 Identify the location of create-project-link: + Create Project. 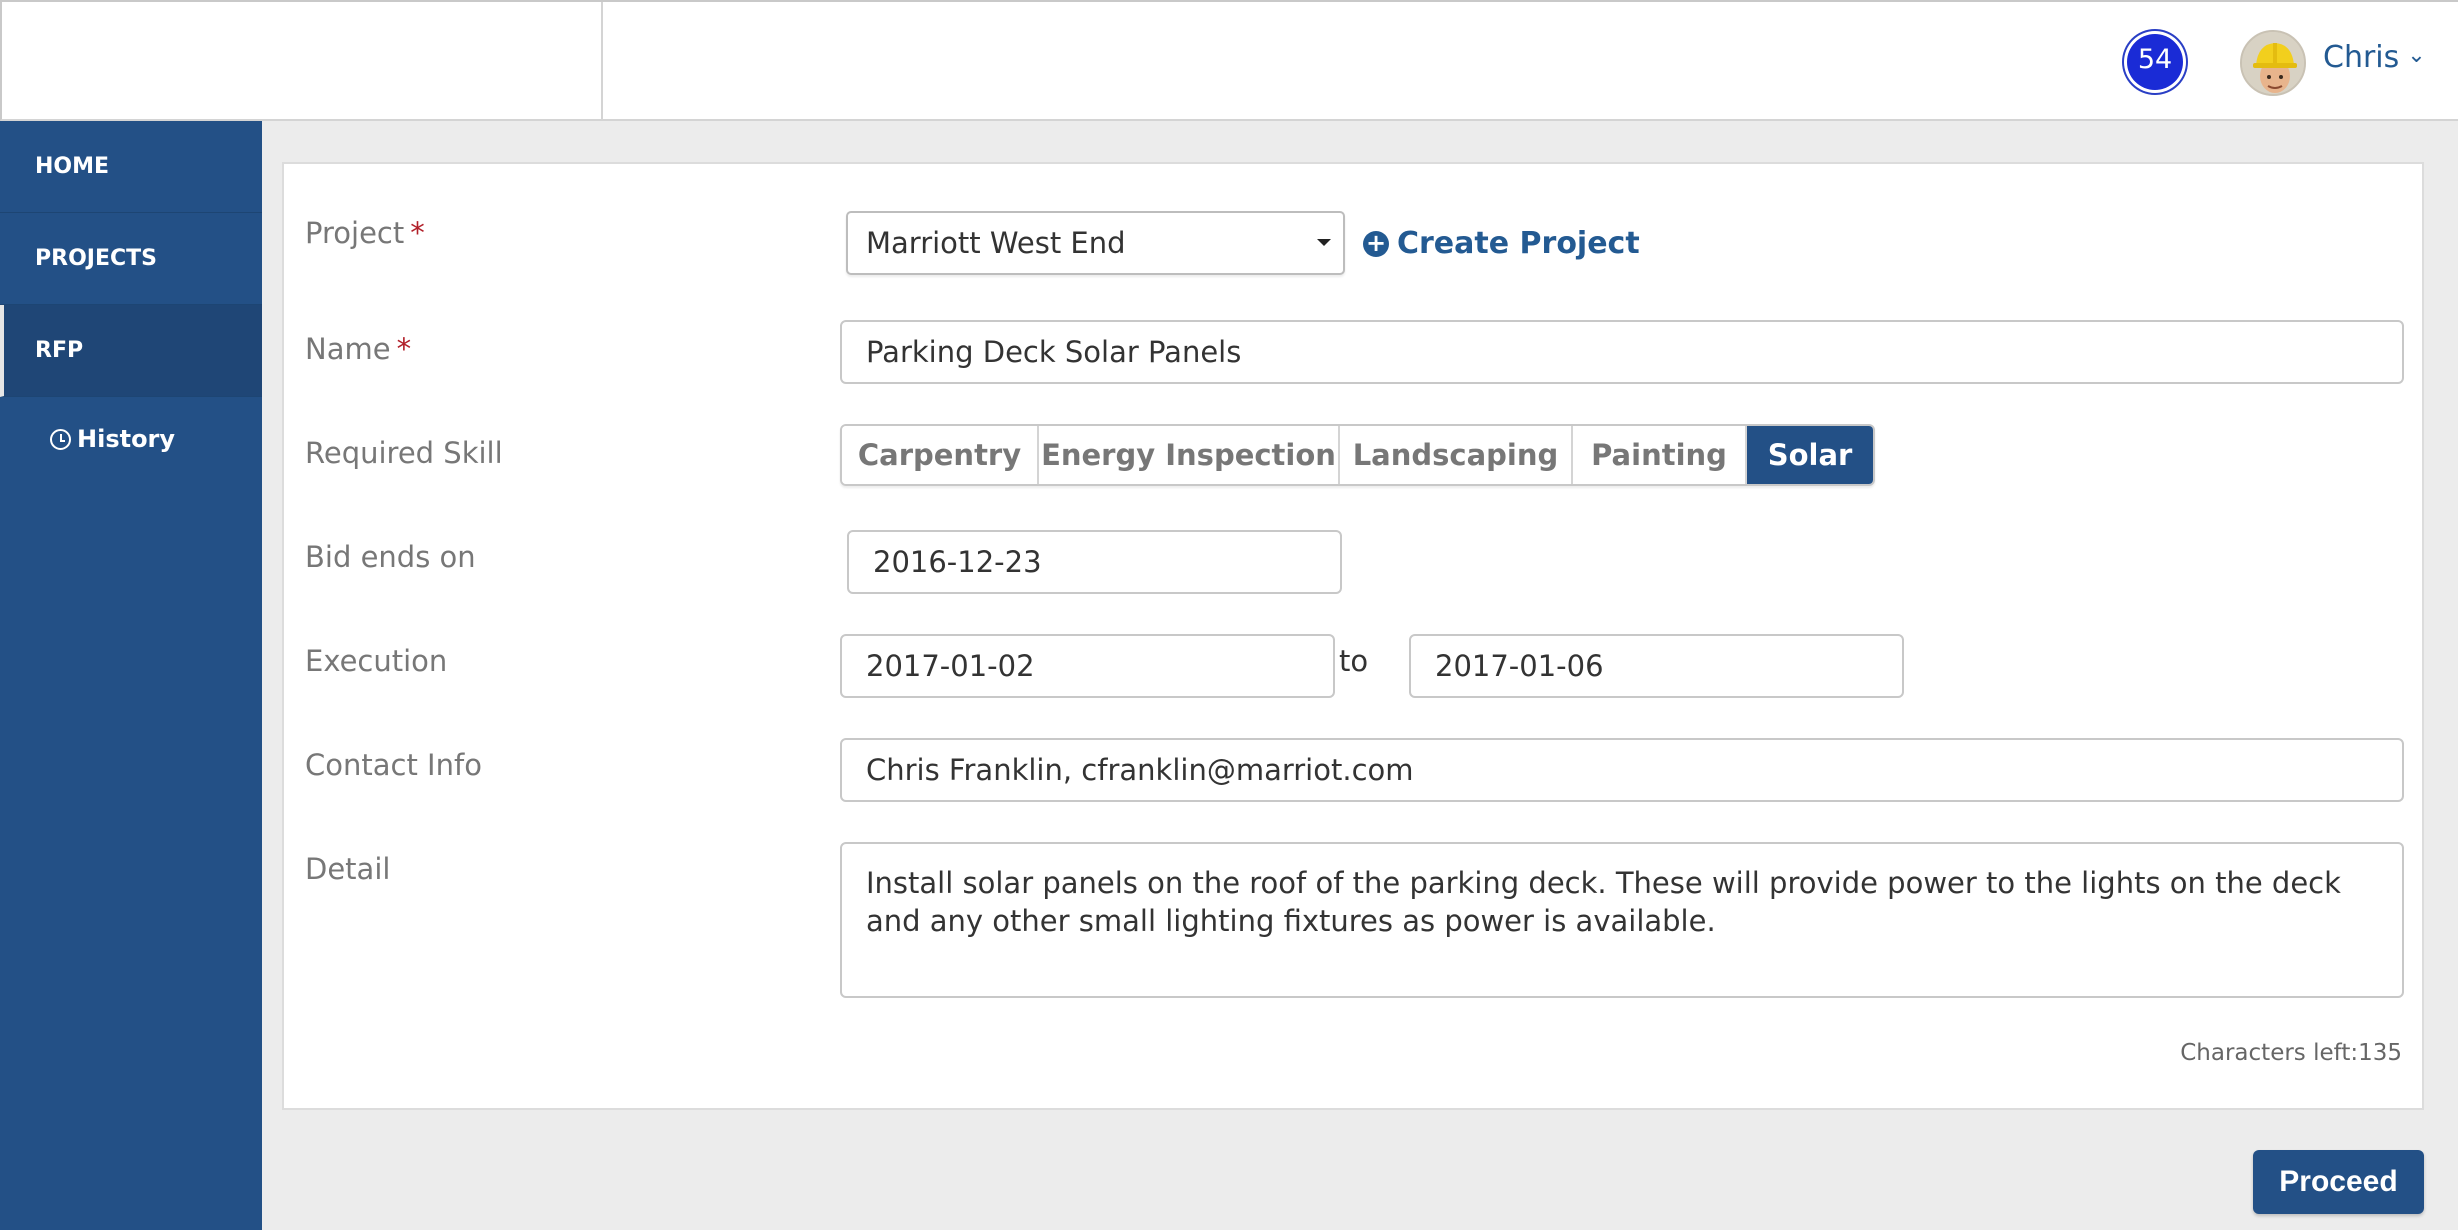
(1501, 243).